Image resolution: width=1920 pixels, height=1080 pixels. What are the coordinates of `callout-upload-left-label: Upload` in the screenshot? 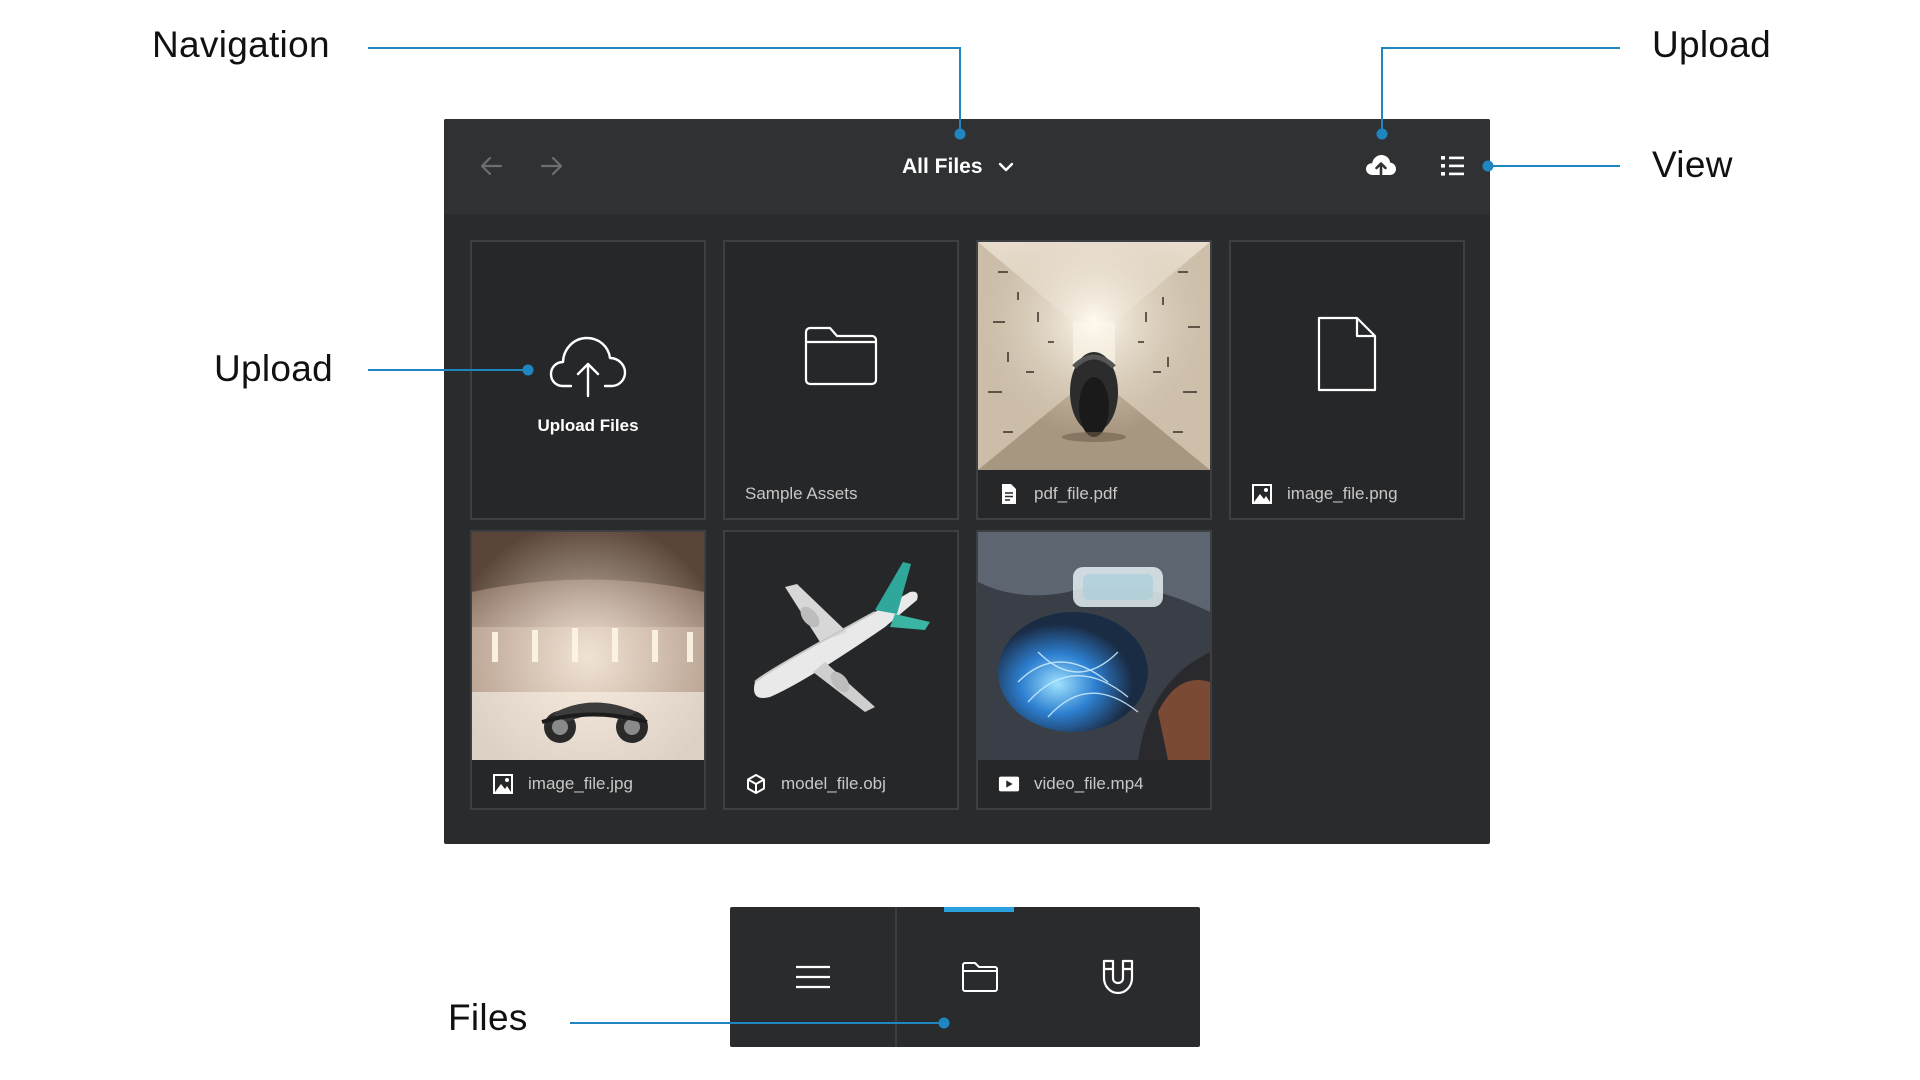 It's located at (274, 368).